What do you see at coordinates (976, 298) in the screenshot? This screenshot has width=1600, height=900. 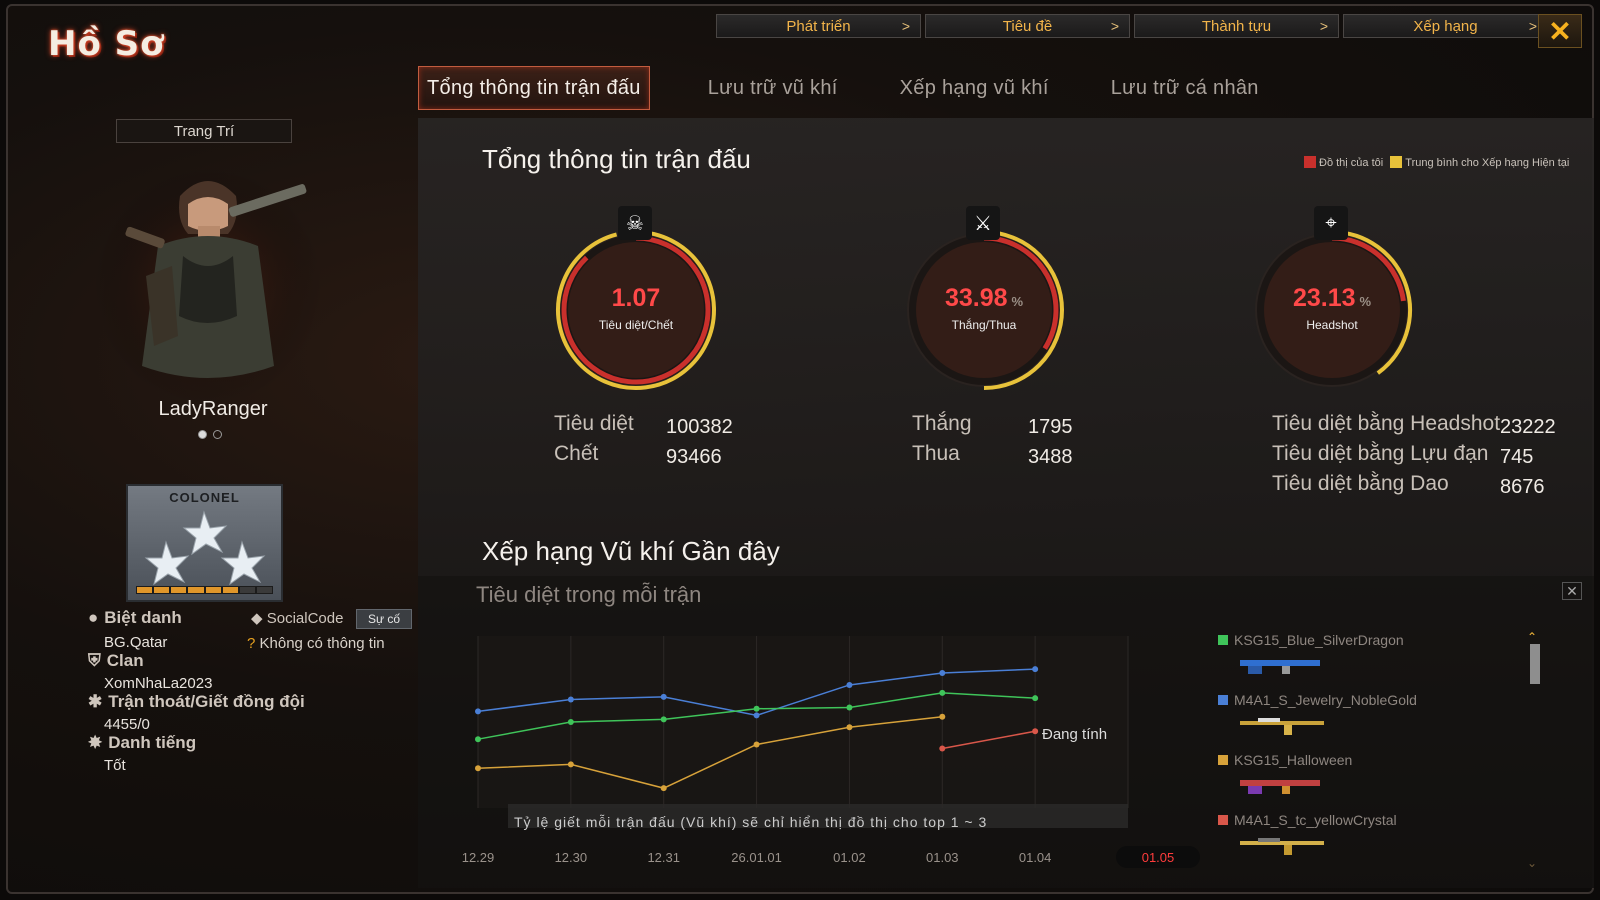 I see `winrate-number: 33.98` at bounding box center [976, 298].